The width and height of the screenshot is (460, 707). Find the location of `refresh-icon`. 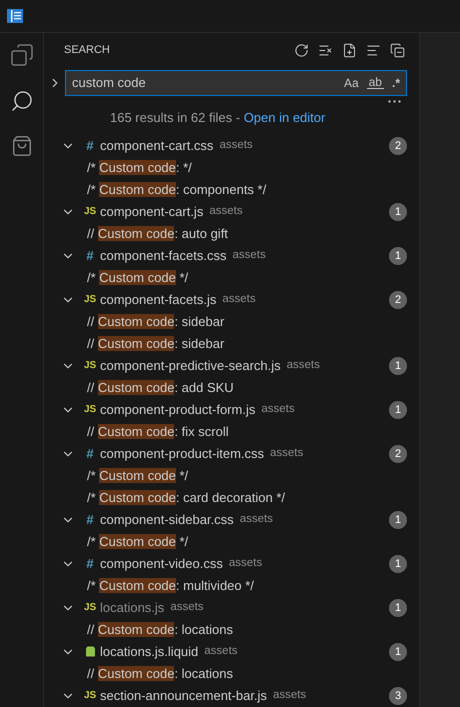

refresh-icon is located at coordinates (301, 50).